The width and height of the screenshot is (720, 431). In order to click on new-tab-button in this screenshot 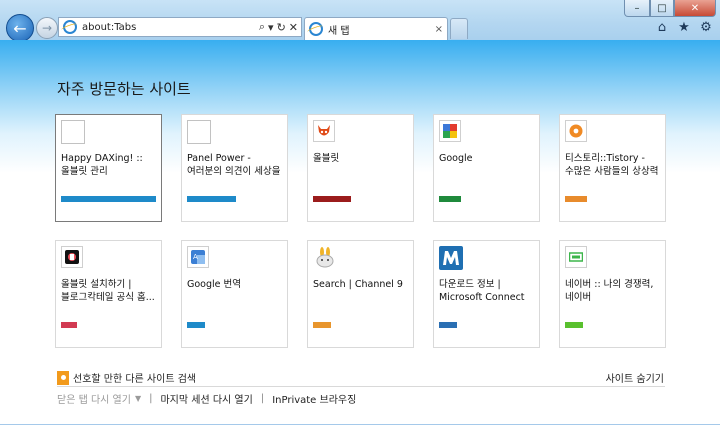, I will do `click(459, 28)`.